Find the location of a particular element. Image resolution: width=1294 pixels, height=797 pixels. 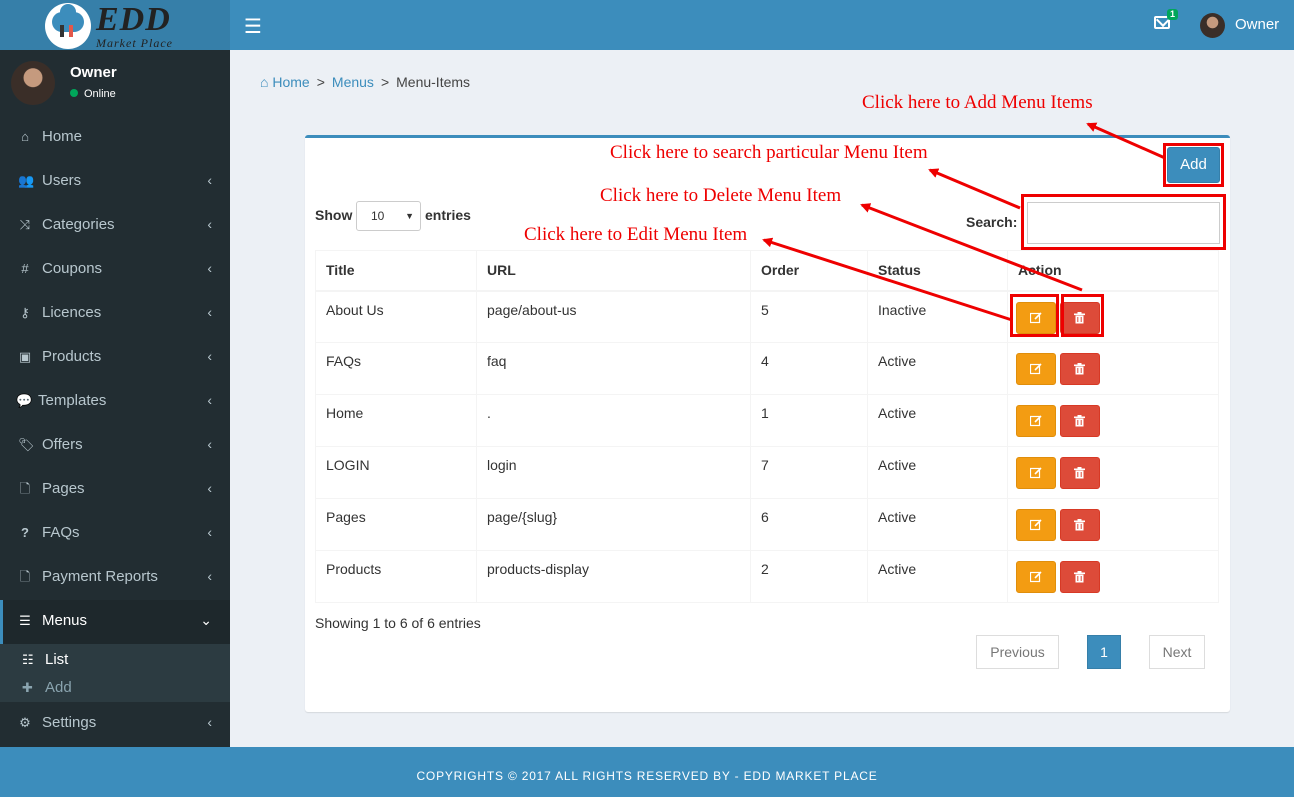

sidebar-item-label: Menus is located at coordinates (65, 620).